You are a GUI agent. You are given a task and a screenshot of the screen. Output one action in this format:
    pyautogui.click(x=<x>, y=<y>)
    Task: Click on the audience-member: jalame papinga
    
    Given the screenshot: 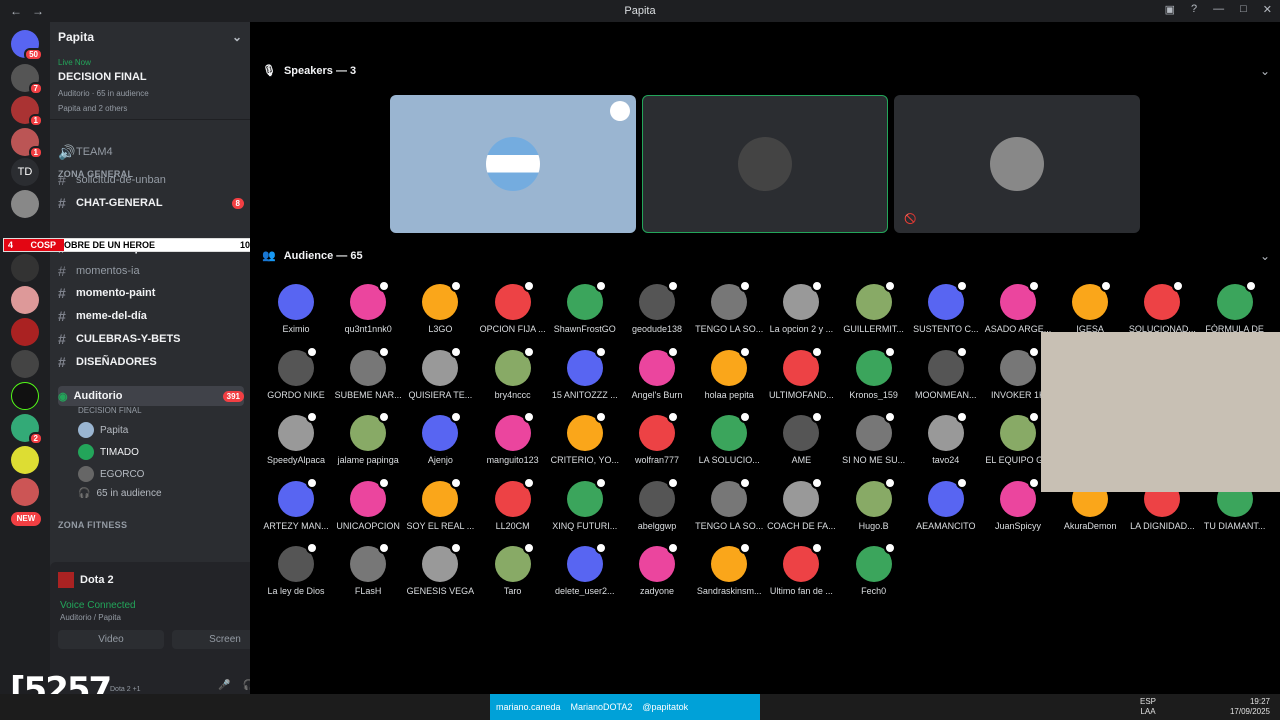 What is the action you would take?
    pyautogui.click(x=368, y=438)
    